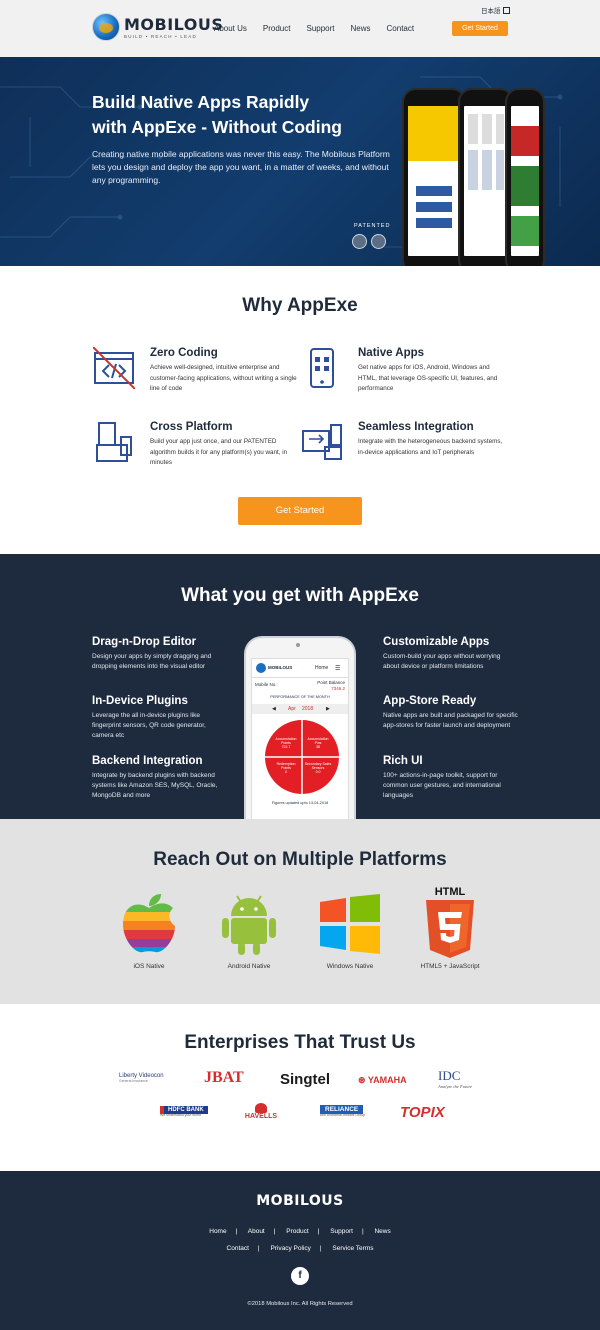  What do you see at coordinates (300, 1042) in the screenshot?
I see `enterprises-title: Enterprises That Trust Us` at bounding box center [300, 1042].